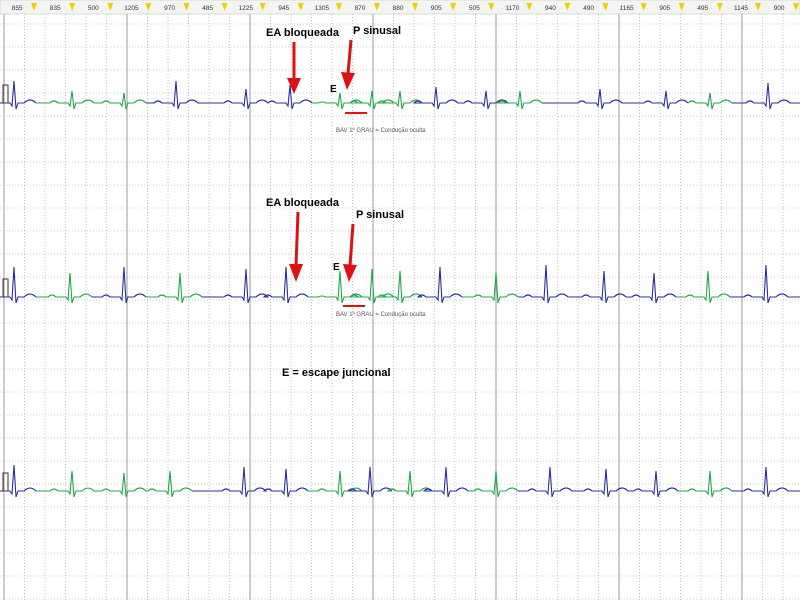  I want to click on interval-value: 495, so click(702, 8).